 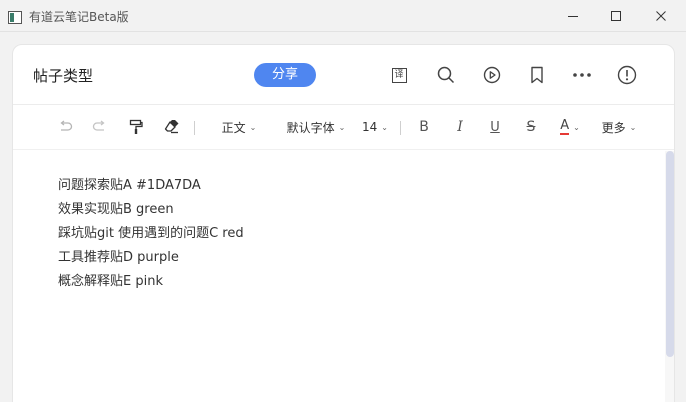 I want to click on font-size-dropdown: 14 ⌄, so click(x=375, y=127).